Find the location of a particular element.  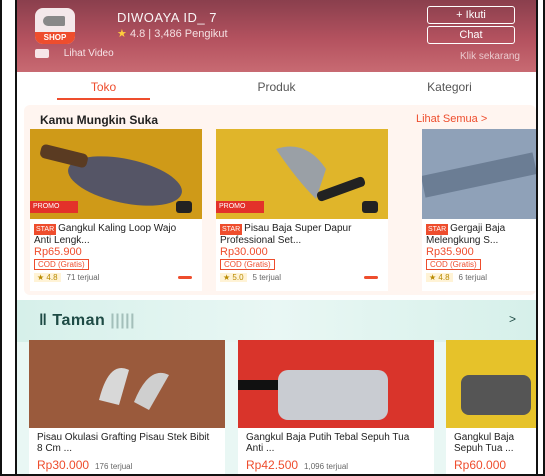

product-price: Rp42.500 1,096 terjual is located at coordinates (297, 465).